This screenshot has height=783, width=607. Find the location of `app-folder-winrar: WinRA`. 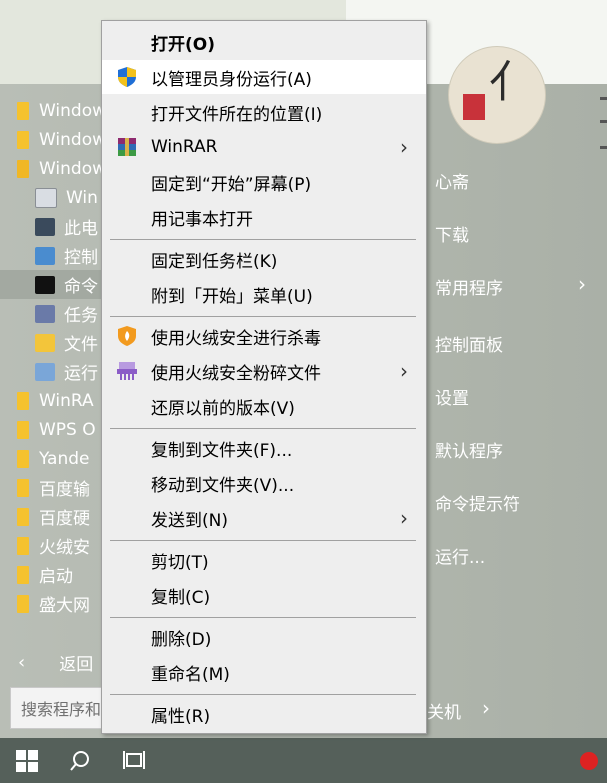

app-folder-winrar: WinRA is located at coordinates (55, 400).